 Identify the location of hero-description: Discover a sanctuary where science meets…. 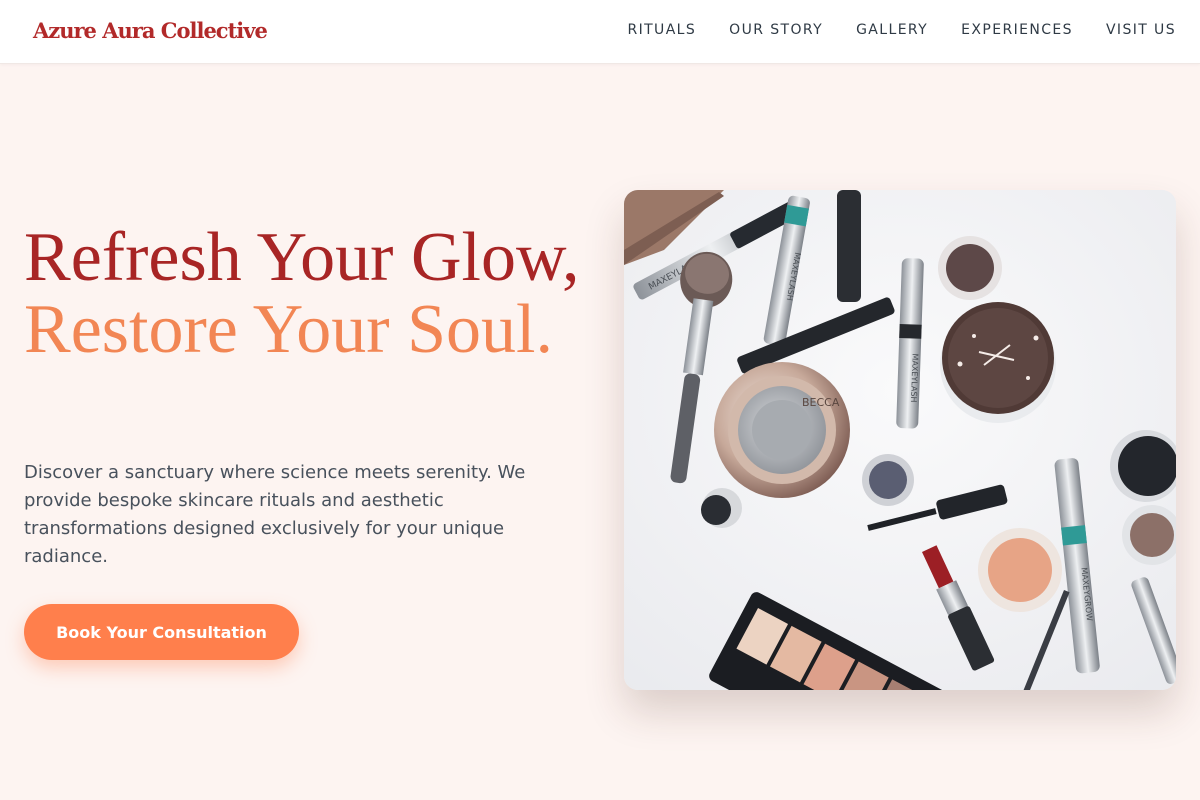
(275, 514).